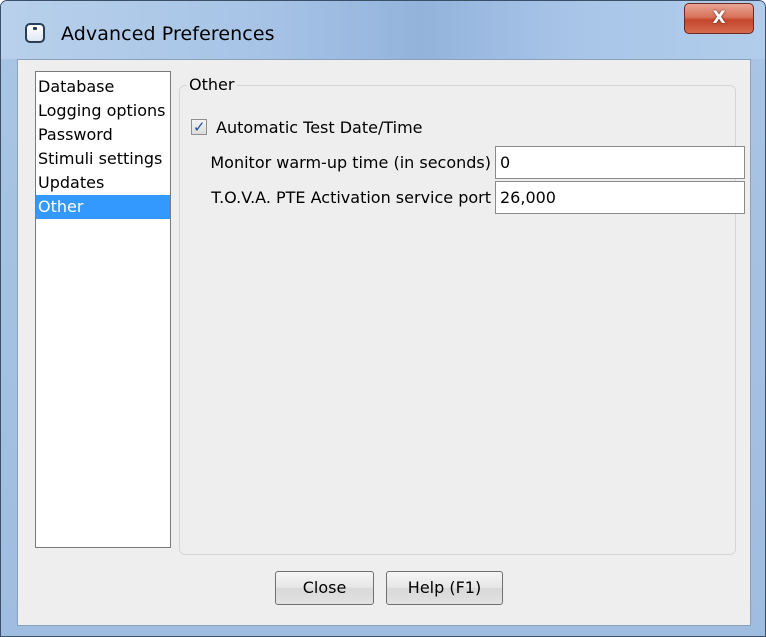 The width and height of the screenshot is (766, 637). Describe the element at coordinates (383, 30) in the screenshot. I see `title-bar: Advanced Preferences X` at that location.